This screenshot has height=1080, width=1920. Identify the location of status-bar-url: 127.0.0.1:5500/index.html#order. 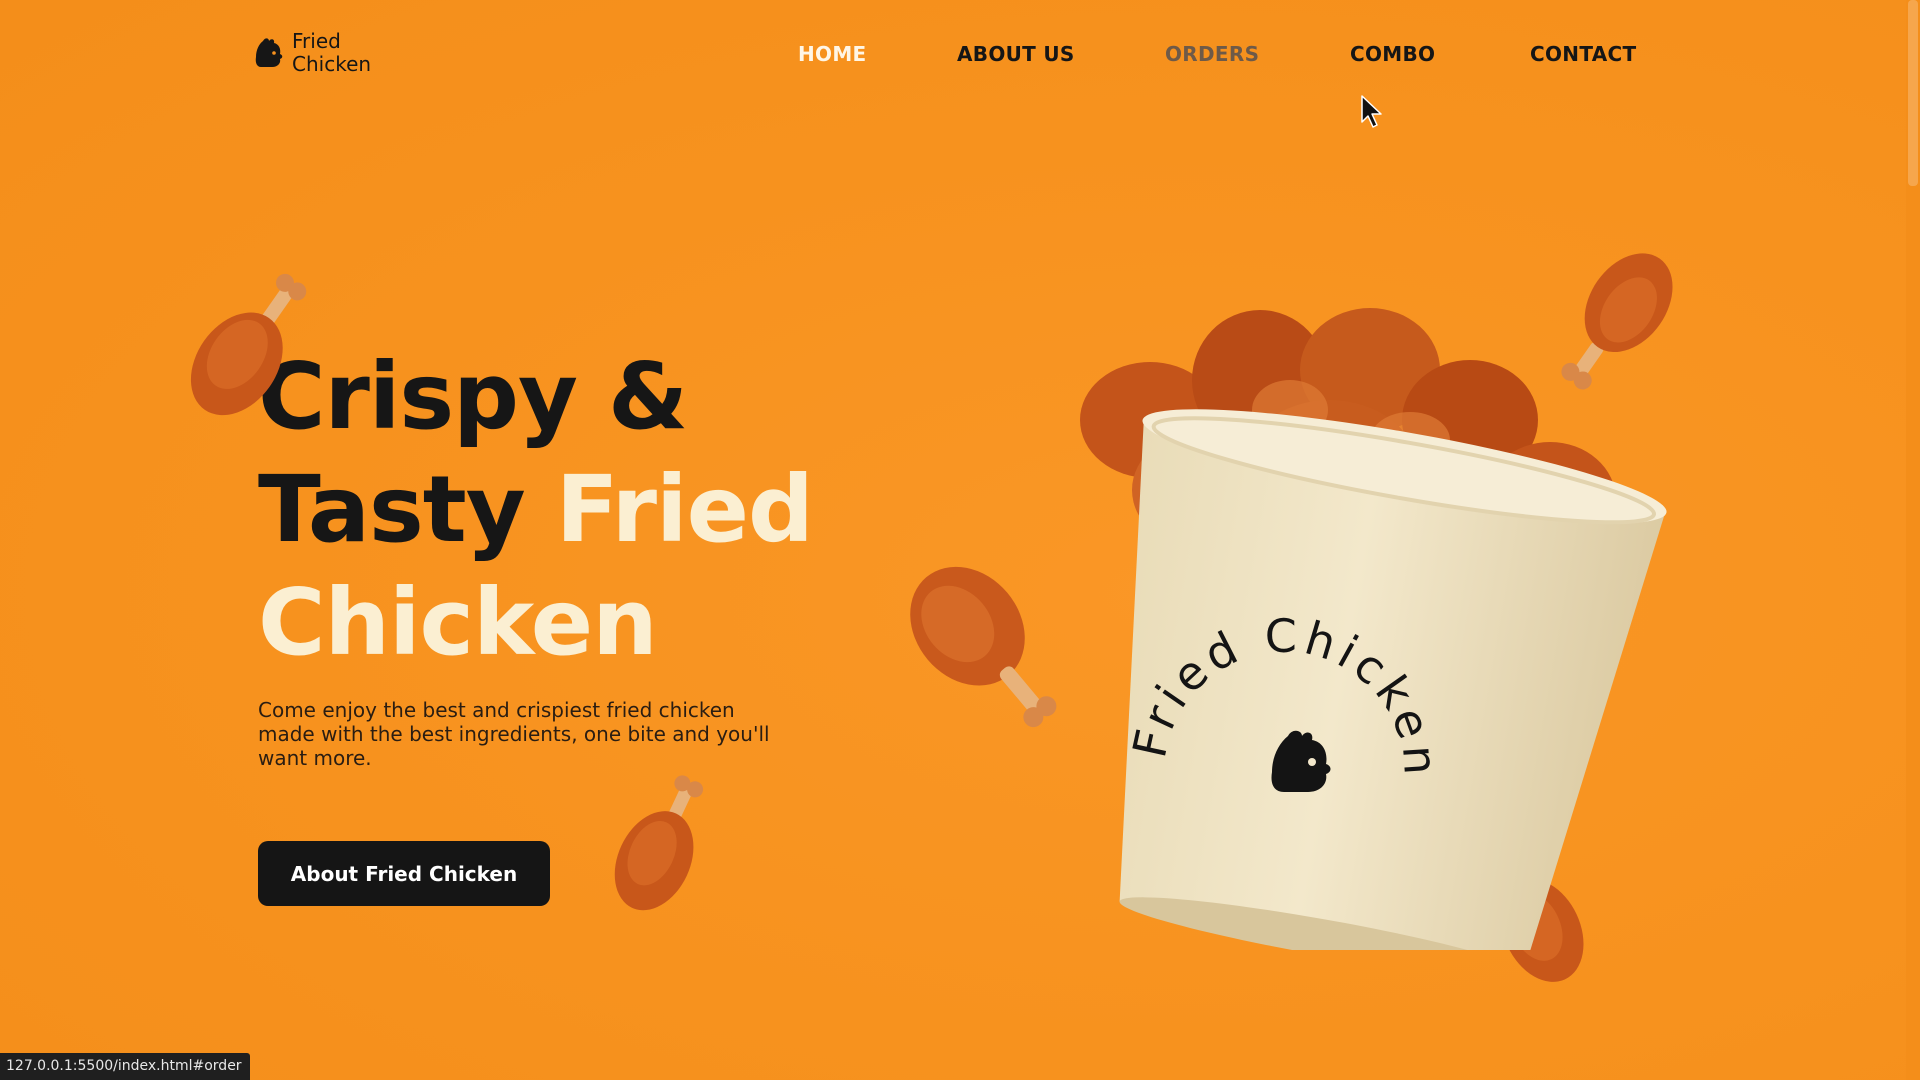
(125, 1066).